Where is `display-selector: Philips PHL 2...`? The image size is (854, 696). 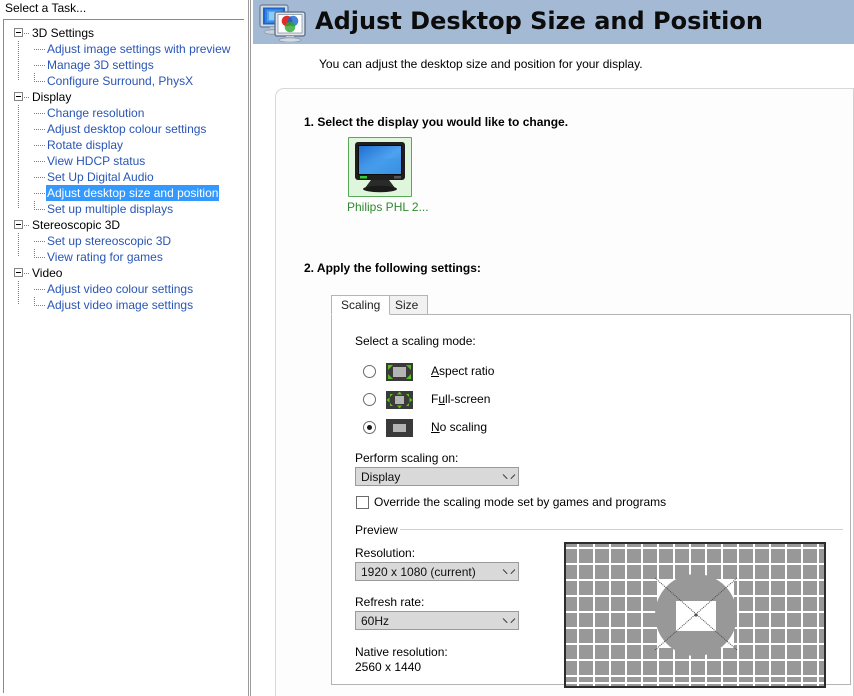
display-selector: Philips PHL 2... is located at coordinates (388, 175).